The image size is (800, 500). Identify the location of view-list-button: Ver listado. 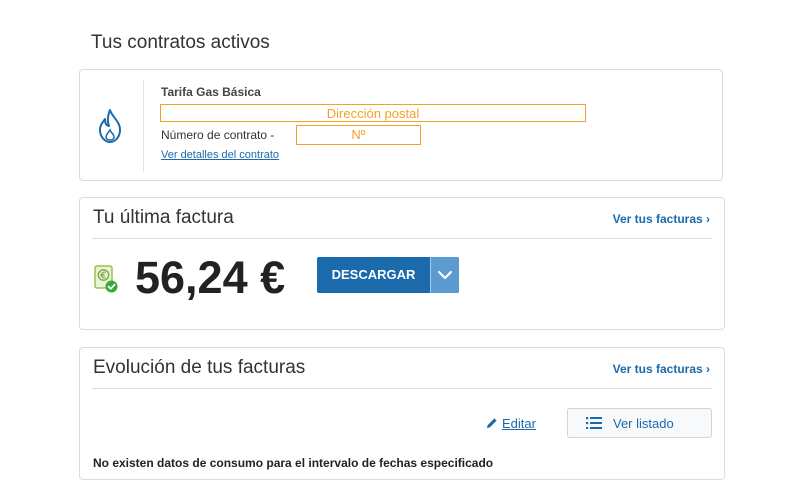
(639, 423).